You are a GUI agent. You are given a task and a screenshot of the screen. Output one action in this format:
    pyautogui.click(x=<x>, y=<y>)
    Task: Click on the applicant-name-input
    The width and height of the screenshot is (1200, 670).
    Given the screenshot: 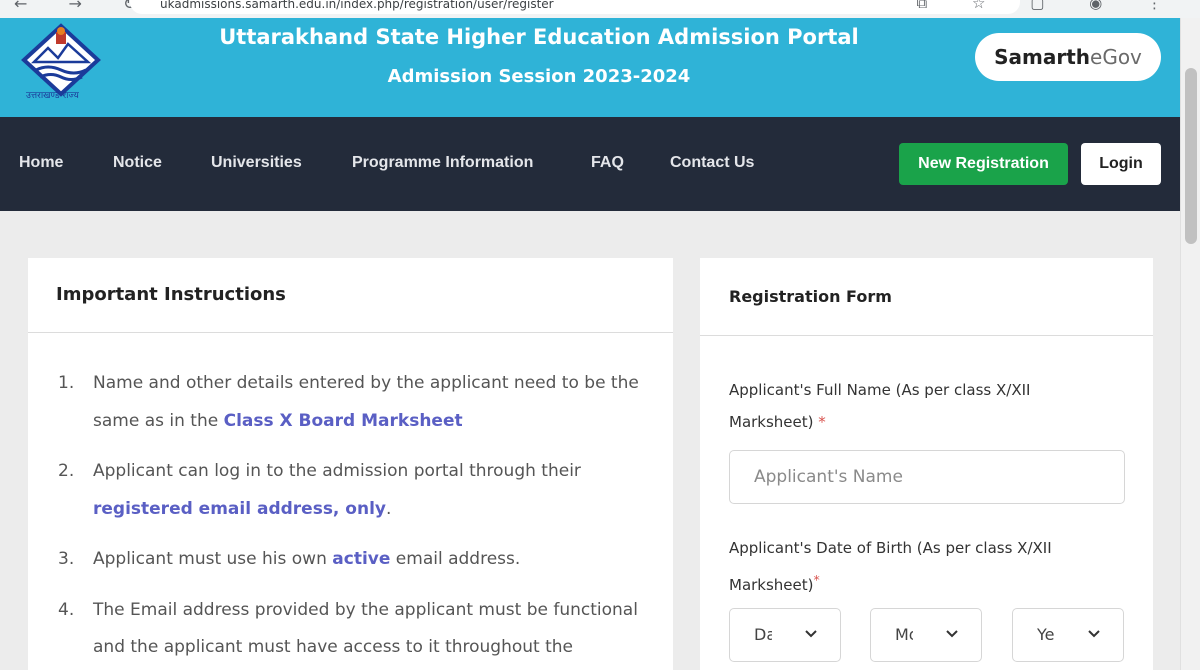 What is the action you would take?
    pyautogui.click(x=927, y=477)
    